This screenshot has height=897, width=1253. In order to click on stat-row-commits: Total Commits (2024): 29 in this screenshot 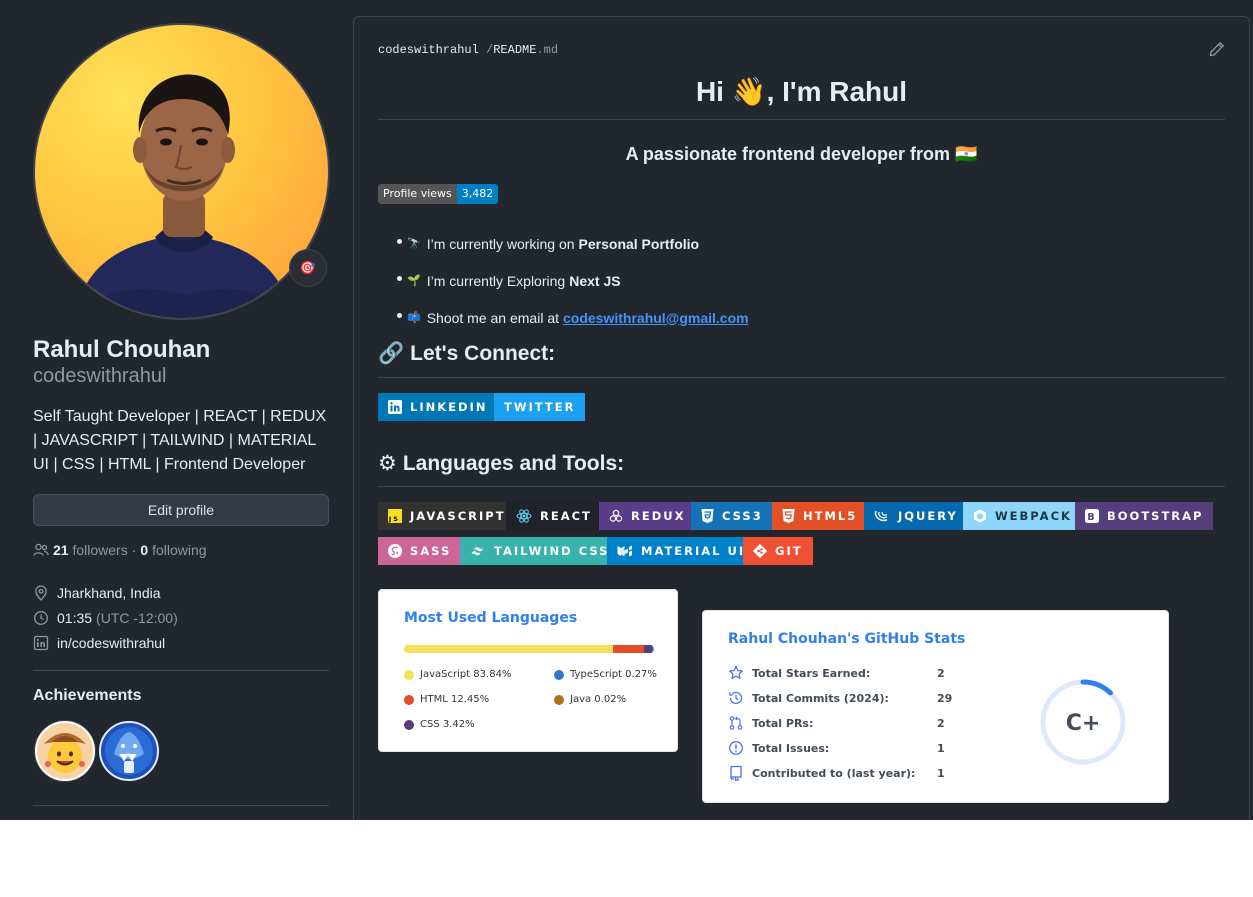, I will do `click(840, 698)`.